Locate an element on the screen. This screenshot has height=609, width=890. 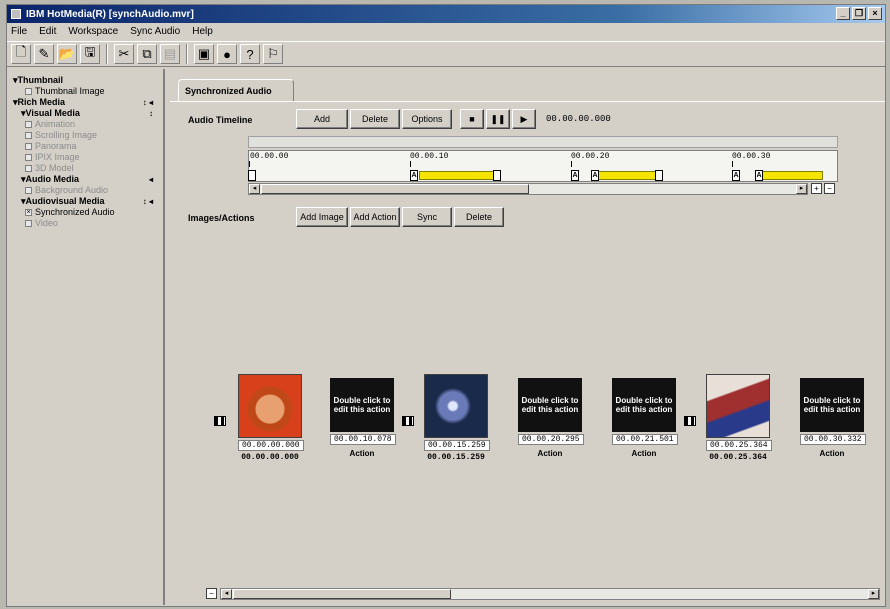
menu-file: File is located at coordinates (19, 31).